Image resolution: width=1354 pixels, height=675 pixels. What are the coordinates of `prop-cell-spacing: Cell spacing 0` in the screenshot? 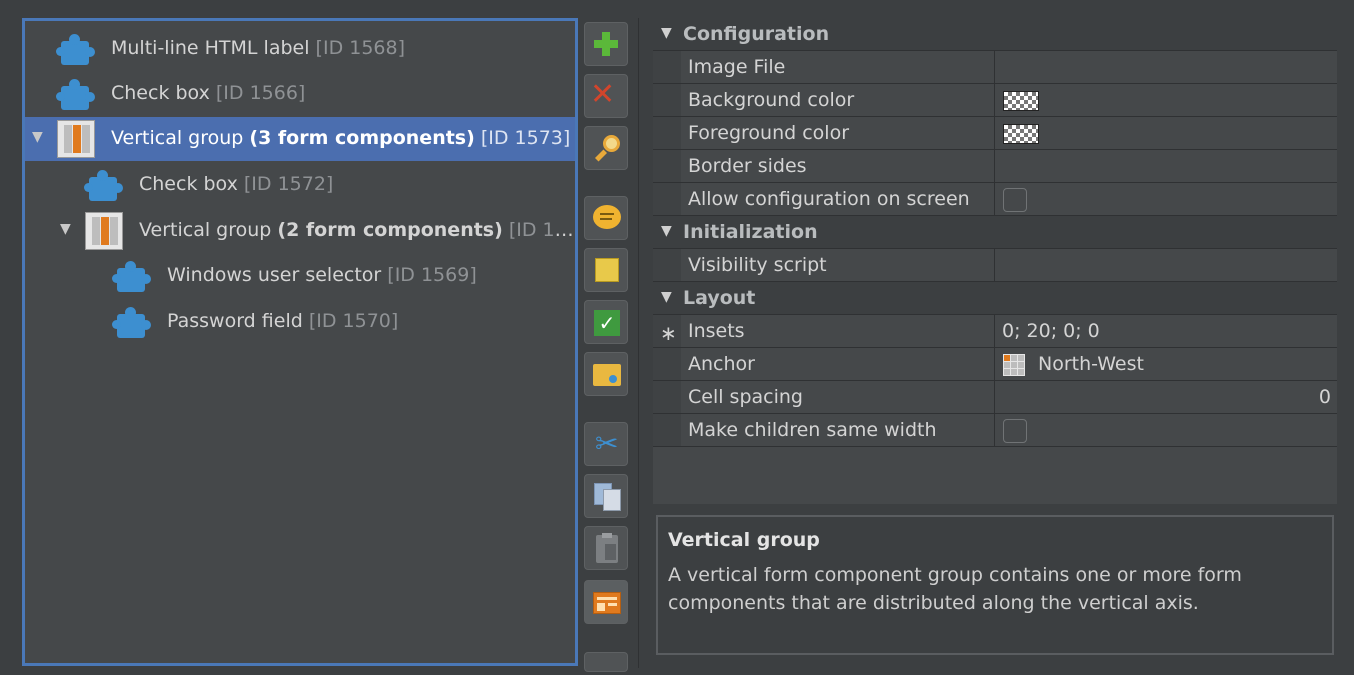 It's located at (995, 397).